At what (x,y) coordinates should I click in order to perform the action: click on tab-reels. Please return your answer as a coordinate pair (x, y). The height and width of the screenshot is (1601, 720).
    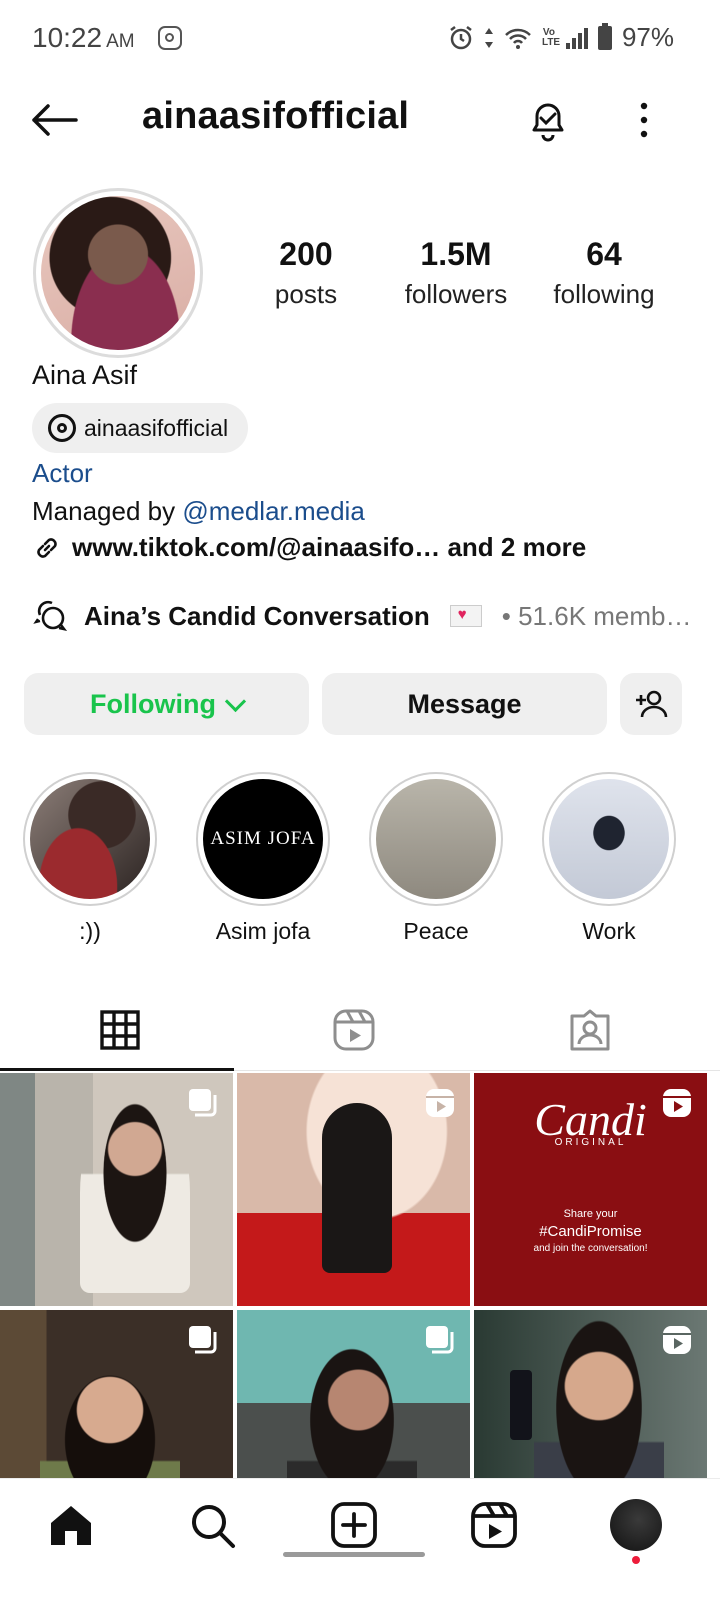
    Looking at the image, I should click on (354, 1030).